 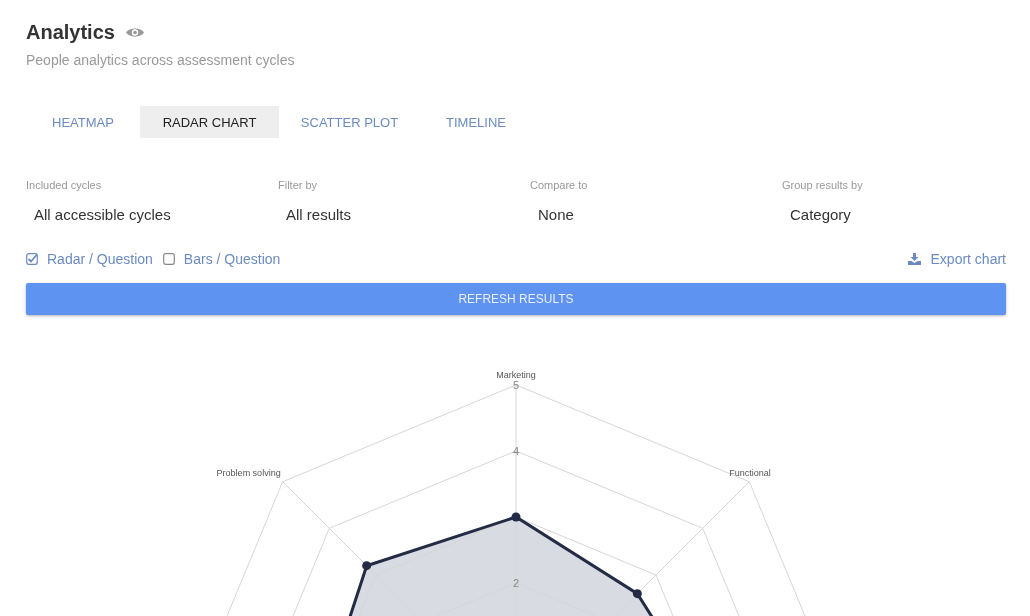 What do you see at coordinates (70, 32) in the screenshot?
I see `page-title: Analytics` at bounding box center [70, 32].